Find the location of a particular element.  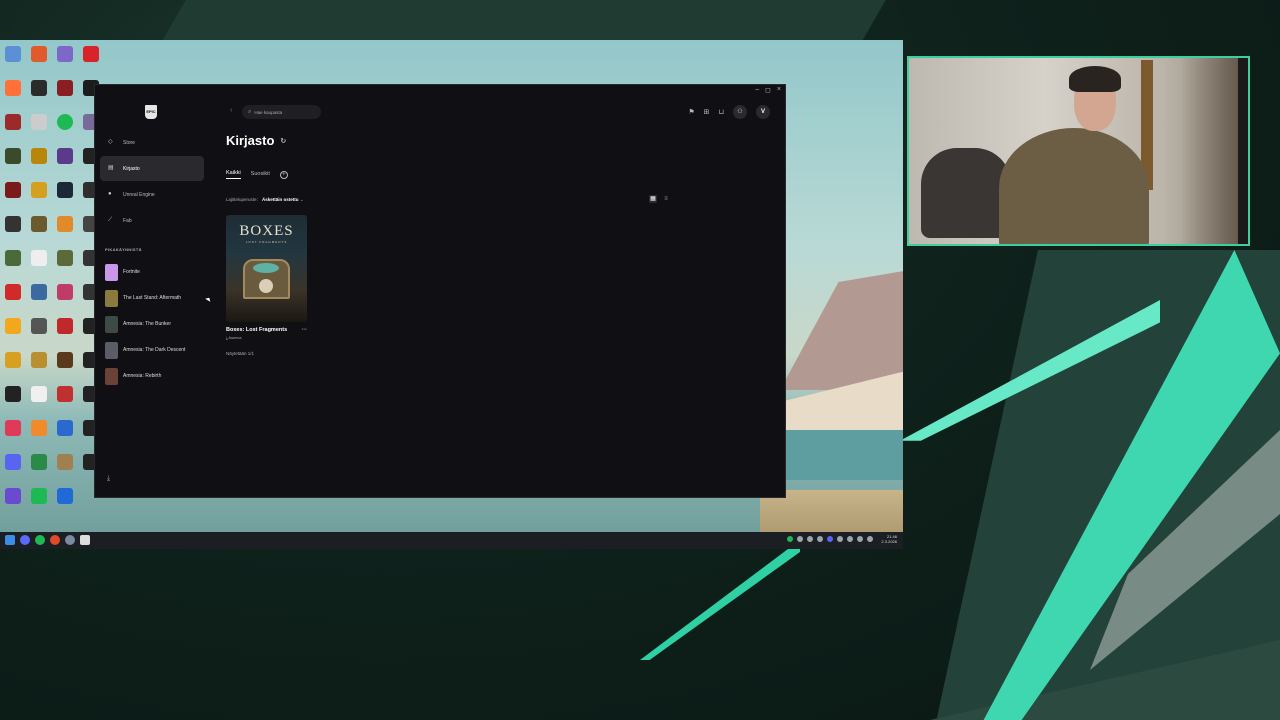

grid-view-icon: ▦ is located at coordinates (653, 199).